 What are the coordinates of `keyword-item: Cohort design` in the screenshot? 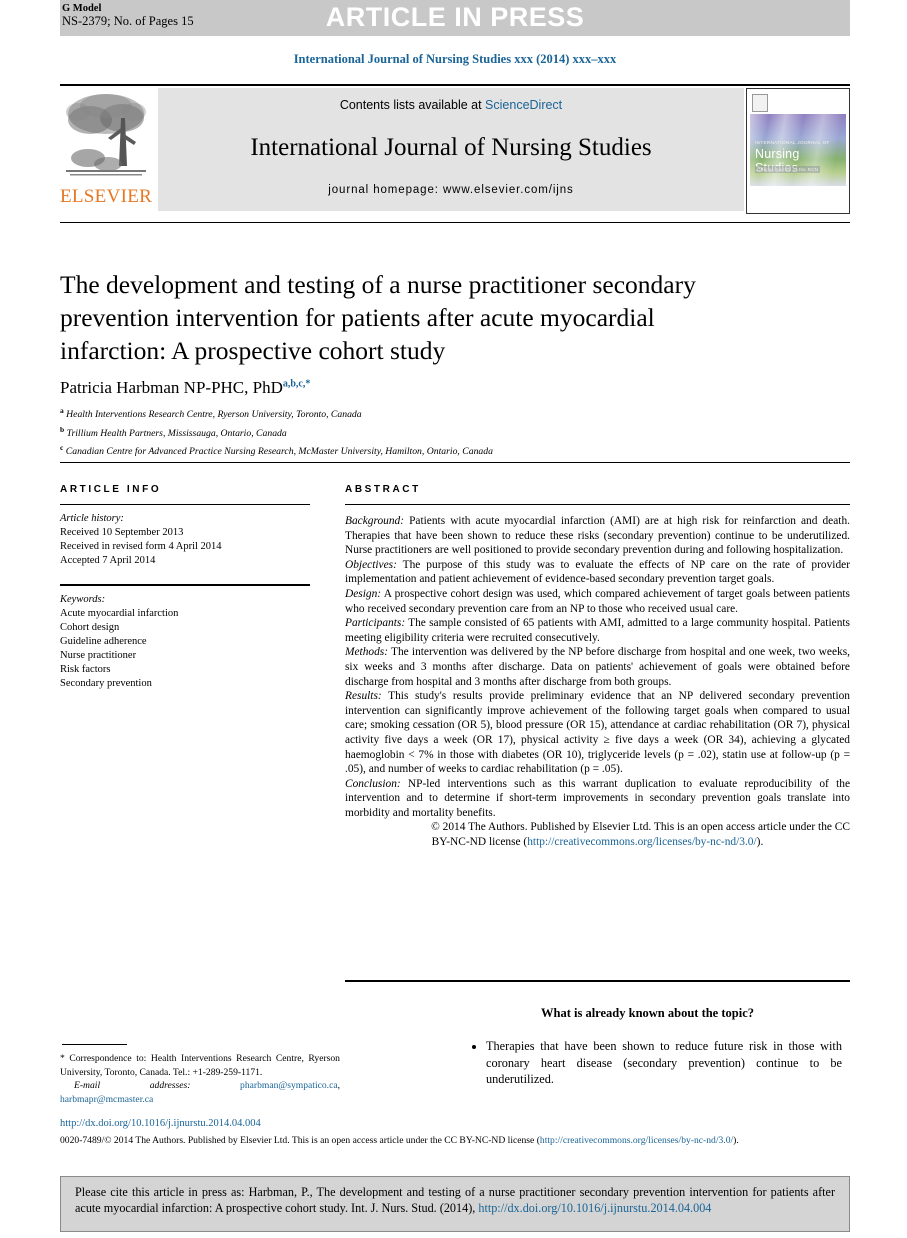 It's located at (90, 627).